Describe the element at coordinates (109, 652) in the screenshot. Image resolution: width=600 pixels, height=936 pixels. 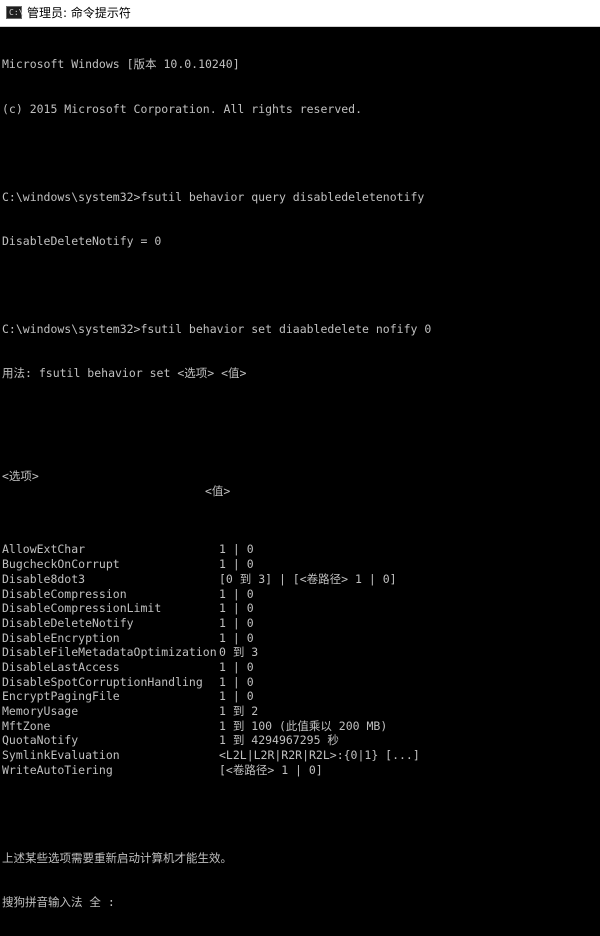
I see `option-name: DisableFileMetadataOptimization` at that location.